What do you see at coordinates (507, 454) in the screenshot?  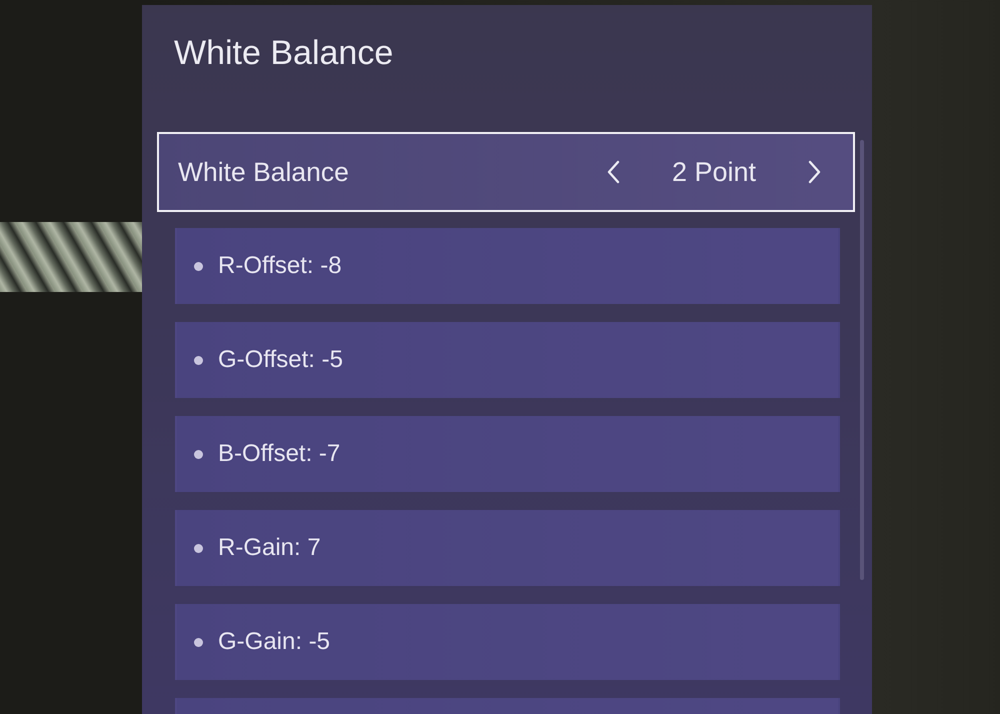 I see `setting-item: B-Offset: -7` at bounding box center [507, 454].